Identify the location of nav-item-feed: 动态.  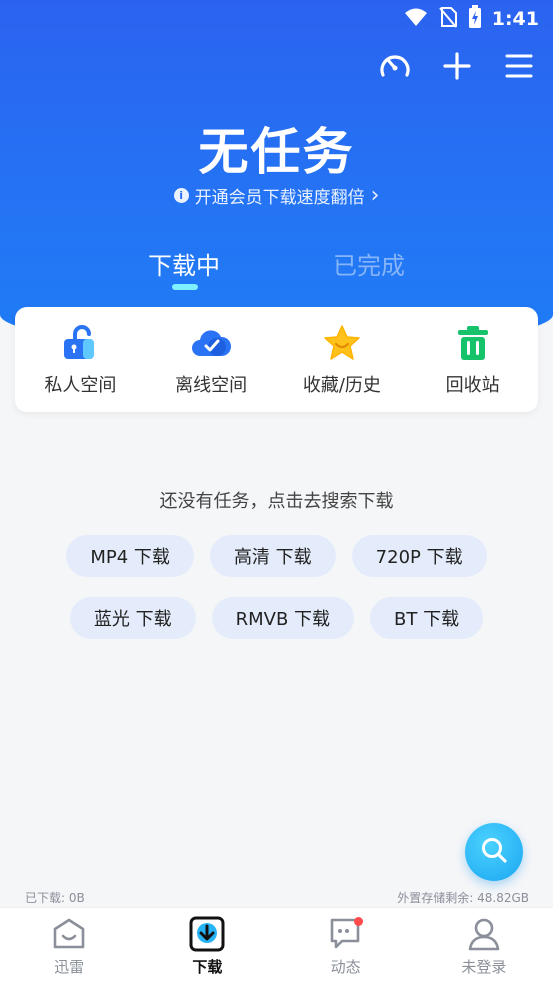
(346, 946).